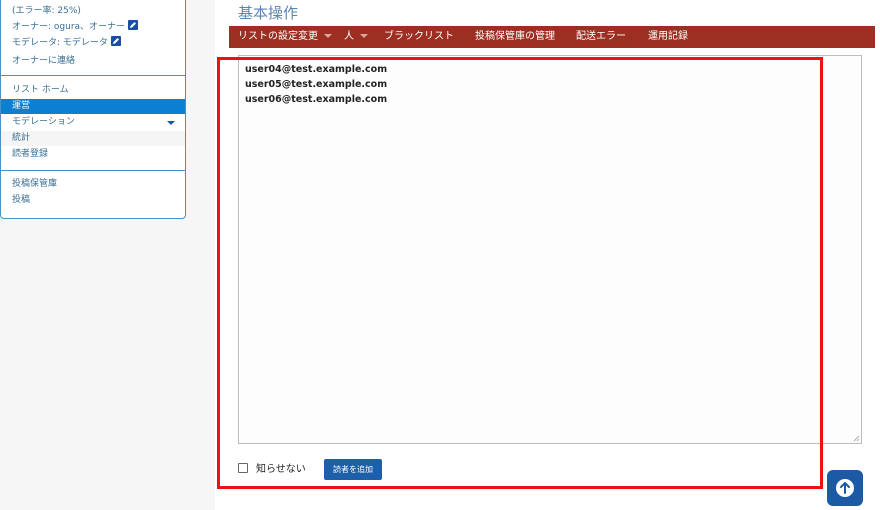 Image resolution: width=880 pixels, height=510 pixels. I want to click on arrow-up-circle-icon, so click(845, 488).